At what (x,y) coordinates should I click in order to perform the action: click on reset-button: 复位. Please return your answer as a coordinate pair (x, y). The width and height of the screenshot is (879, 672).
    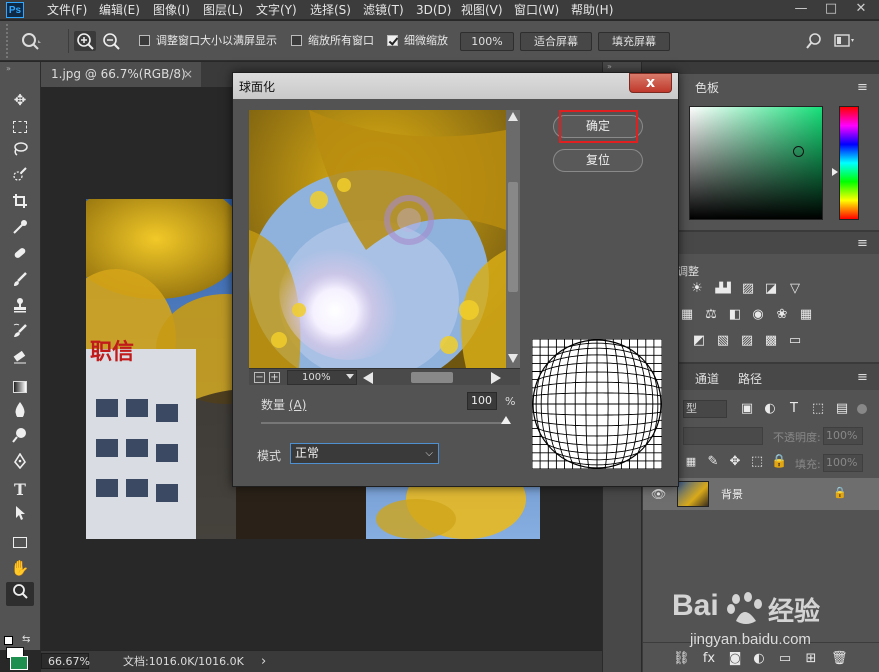
    Looking at the image, I should click on (598, 160).